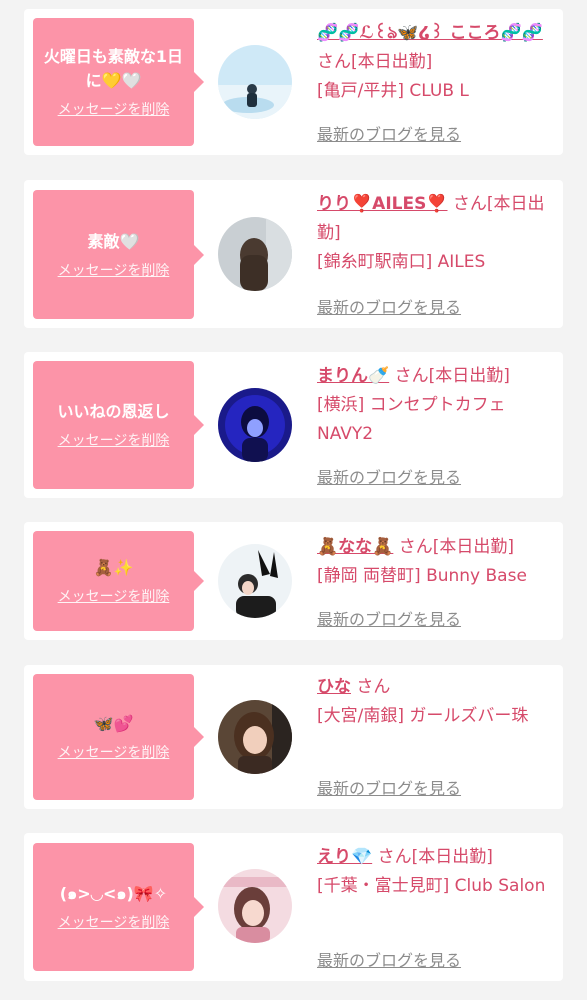  I want to click on message-text: 🦋💕, so click(113, 723).